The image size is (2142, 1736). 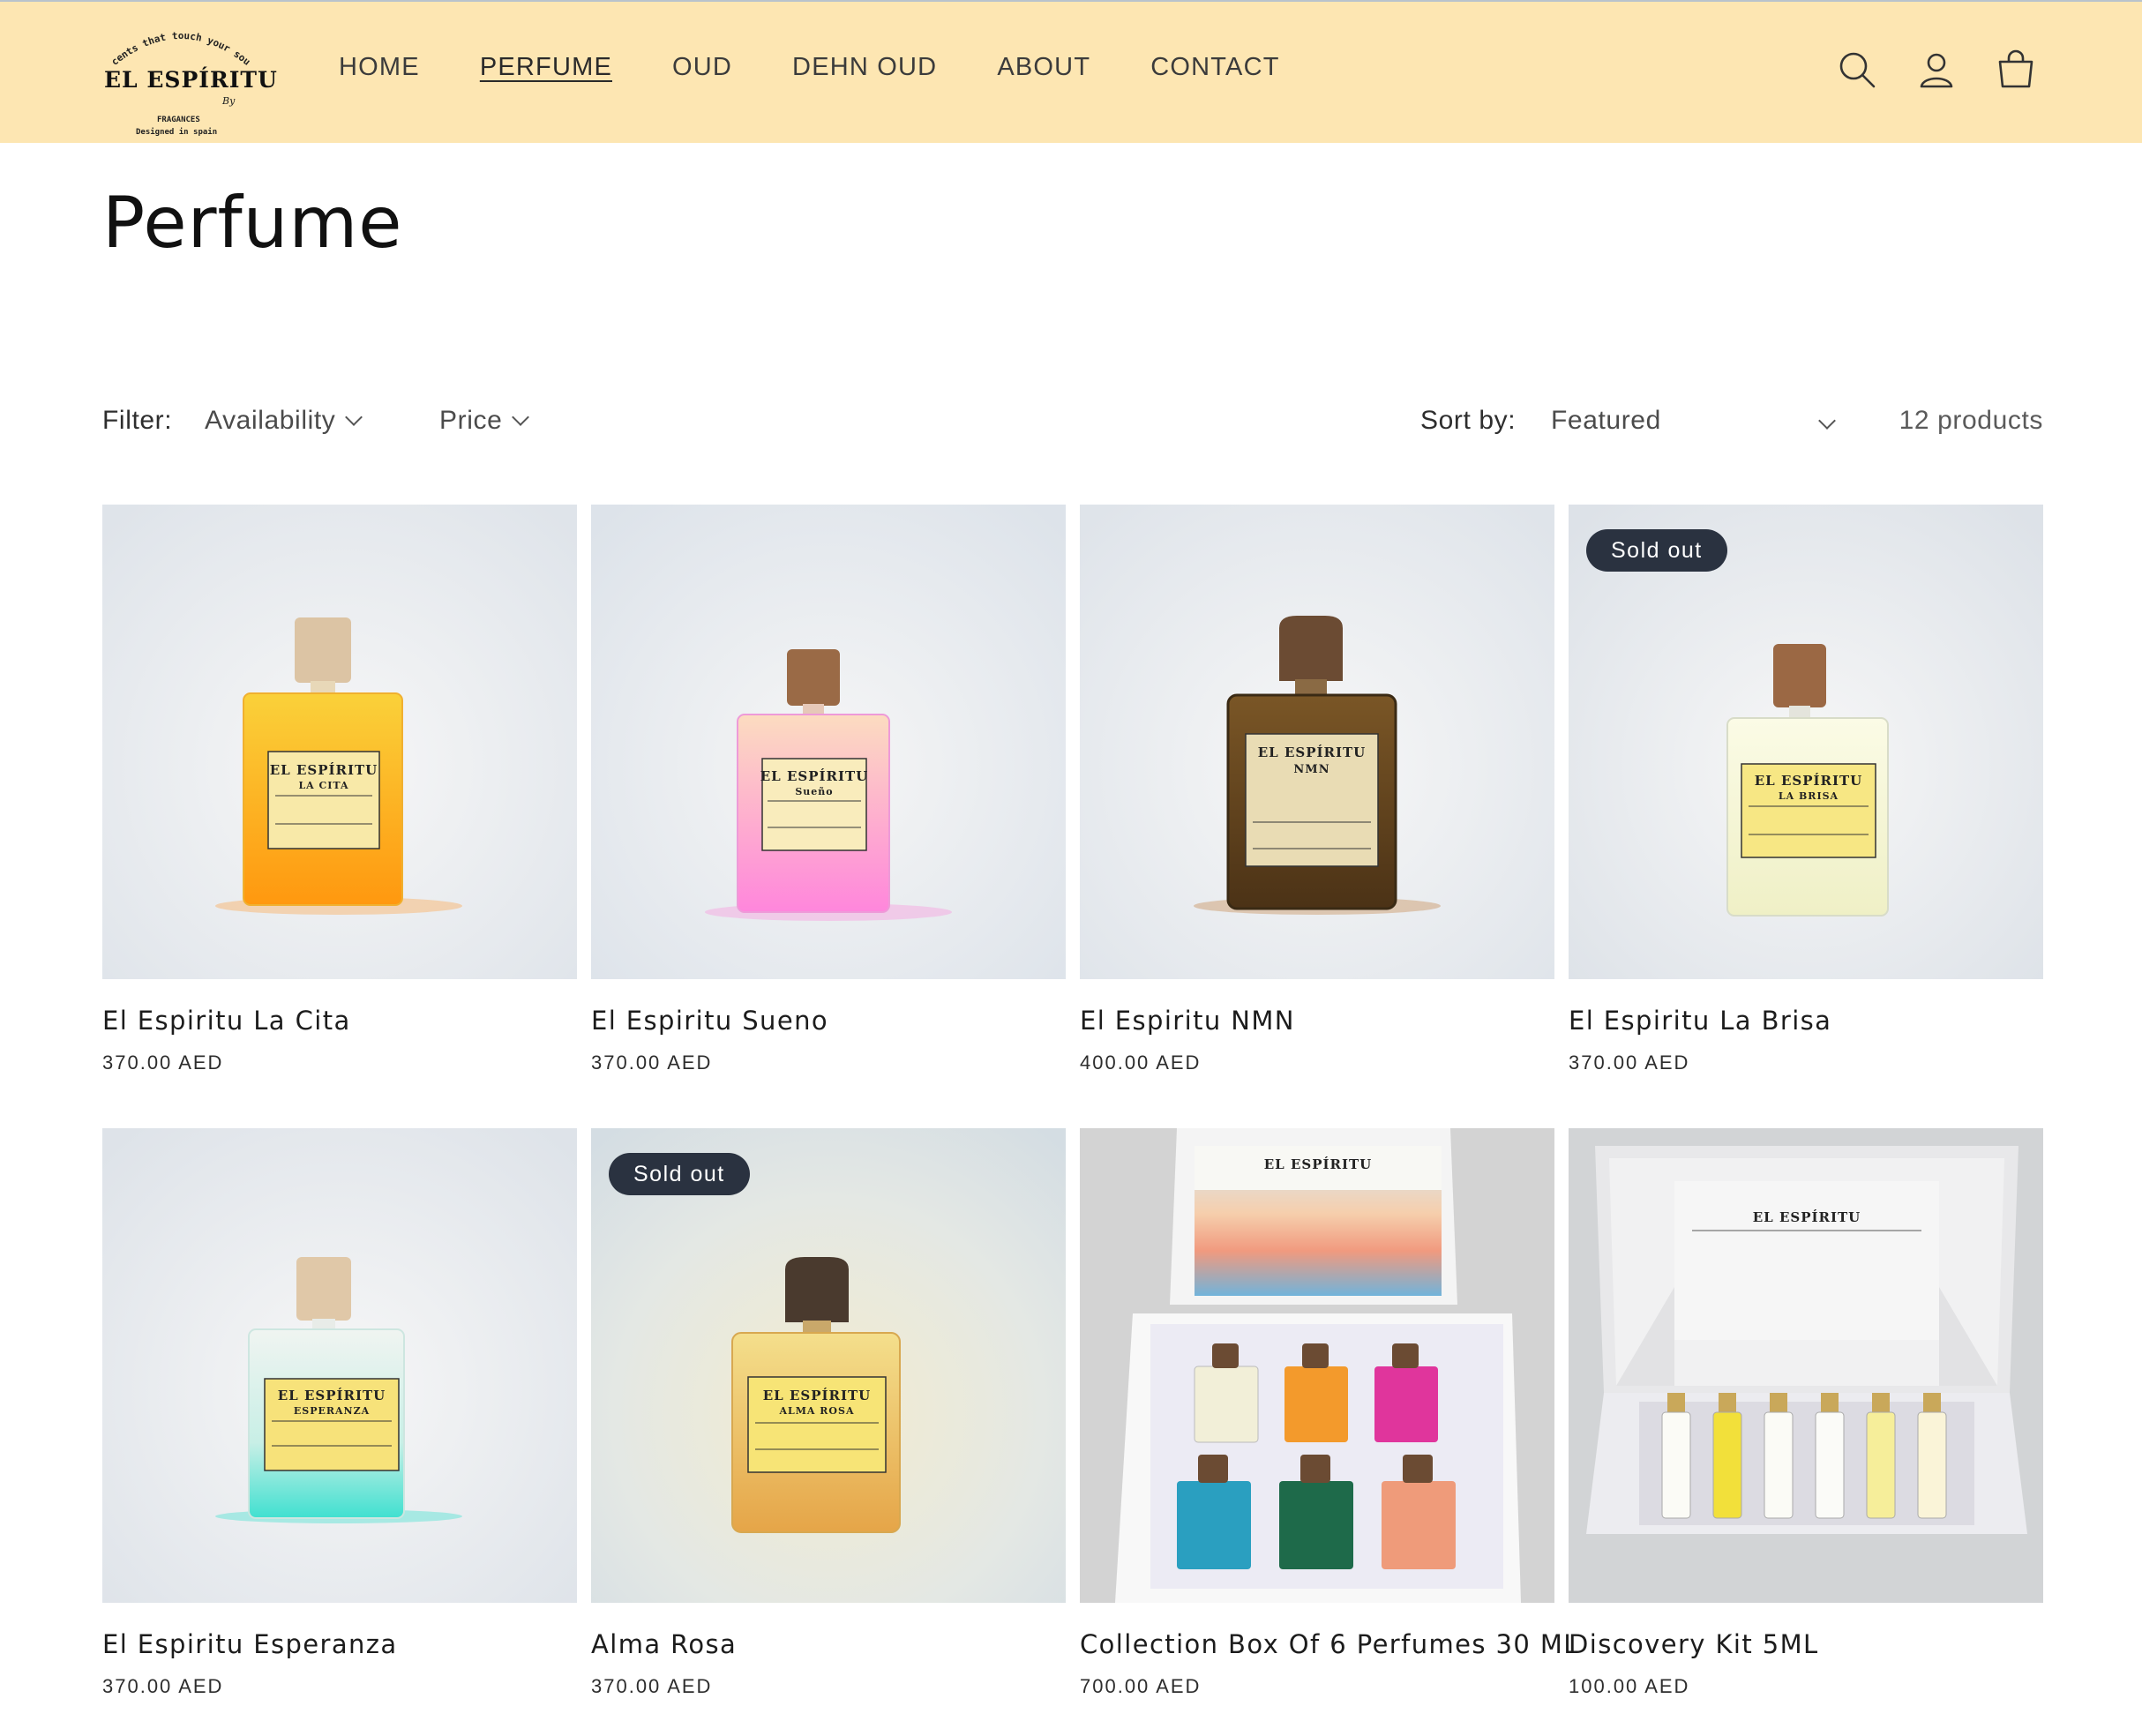 What do you see at coordinates (702, 67) in the screenshot?
I see `nav-oud: OUD` at bounding box center [702, 67].